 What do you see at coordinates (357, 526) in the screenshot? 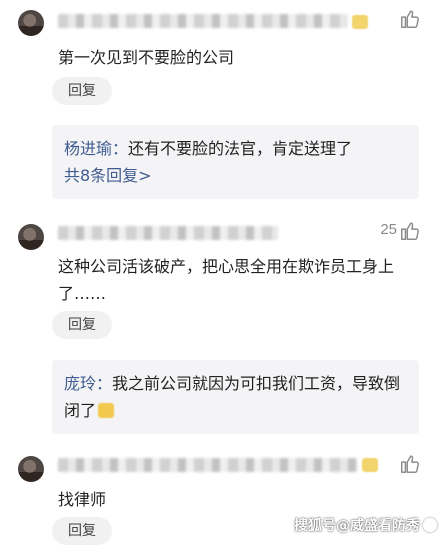
I see `watermark-text: 搜狐号@威盛看防秀` at bounding box center [357, 526].